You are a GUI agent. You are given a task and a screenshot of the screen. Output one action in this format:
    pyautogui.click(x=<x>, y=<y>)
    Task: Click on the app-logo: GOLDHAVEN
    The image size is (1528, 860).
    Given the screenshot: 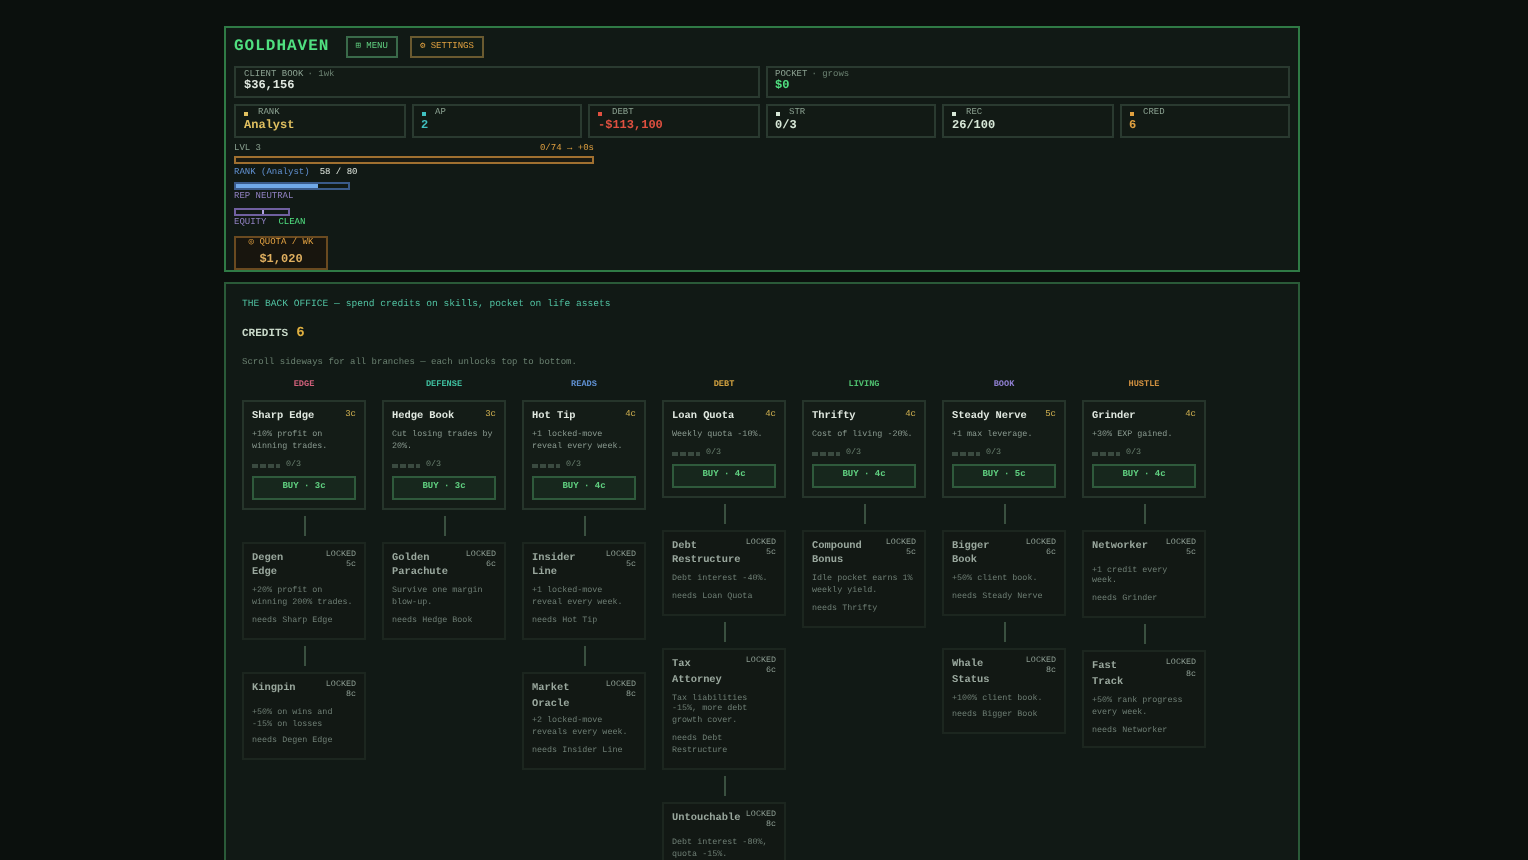 What is the action you would take?
    pyautogui.click(x=282, y=46)
    